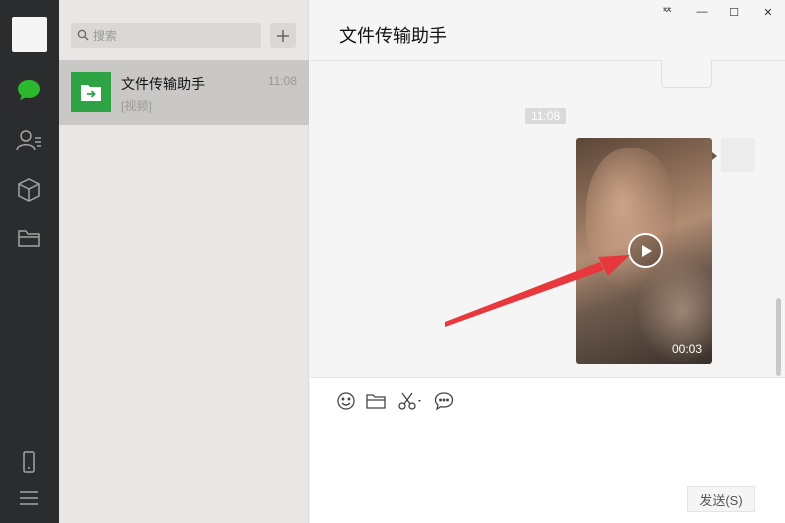 The width and height of the screenshot is (785, 523). What do you see at coordinates (346, 401) in the screenshot?
I see `emoji-icon` at bounding box center [346, 401].